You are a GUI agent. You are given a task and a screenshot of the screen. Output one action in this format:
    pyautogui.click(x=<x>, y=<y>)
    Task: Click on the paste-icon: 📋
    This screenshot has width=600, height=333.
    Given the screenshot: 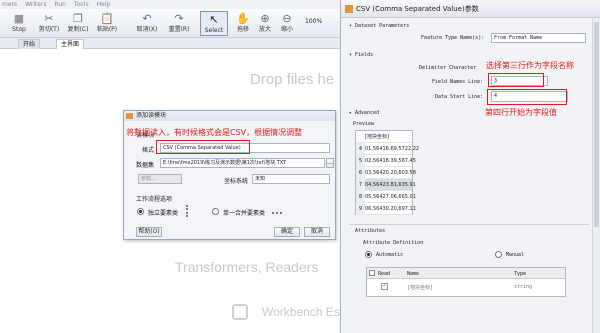 What is the action you would take?
    pyautogui.click(x=107, y=18)
    